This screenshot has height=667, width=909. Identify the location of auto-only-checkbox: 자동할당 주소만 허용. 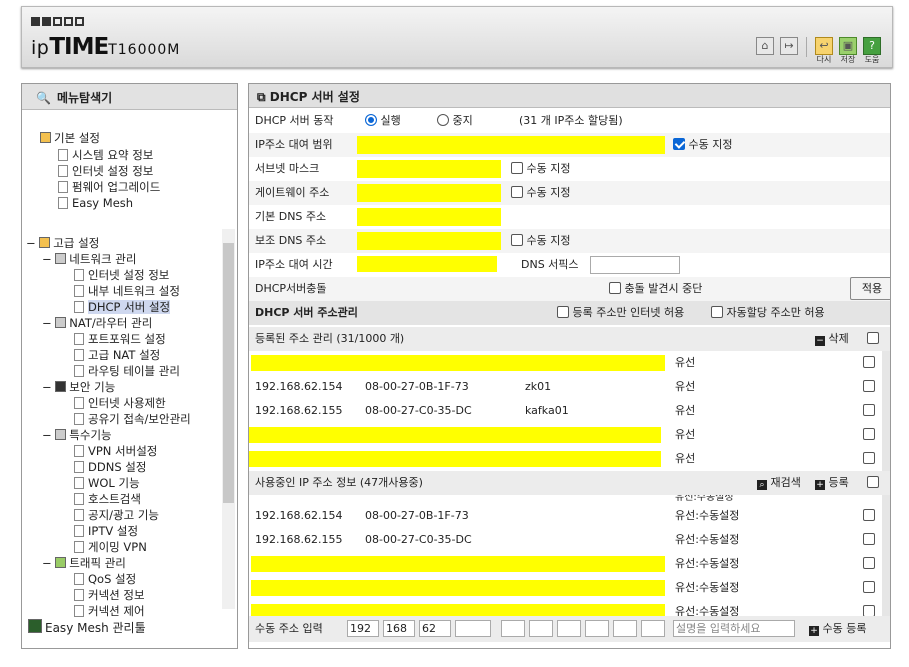
(768, 313).